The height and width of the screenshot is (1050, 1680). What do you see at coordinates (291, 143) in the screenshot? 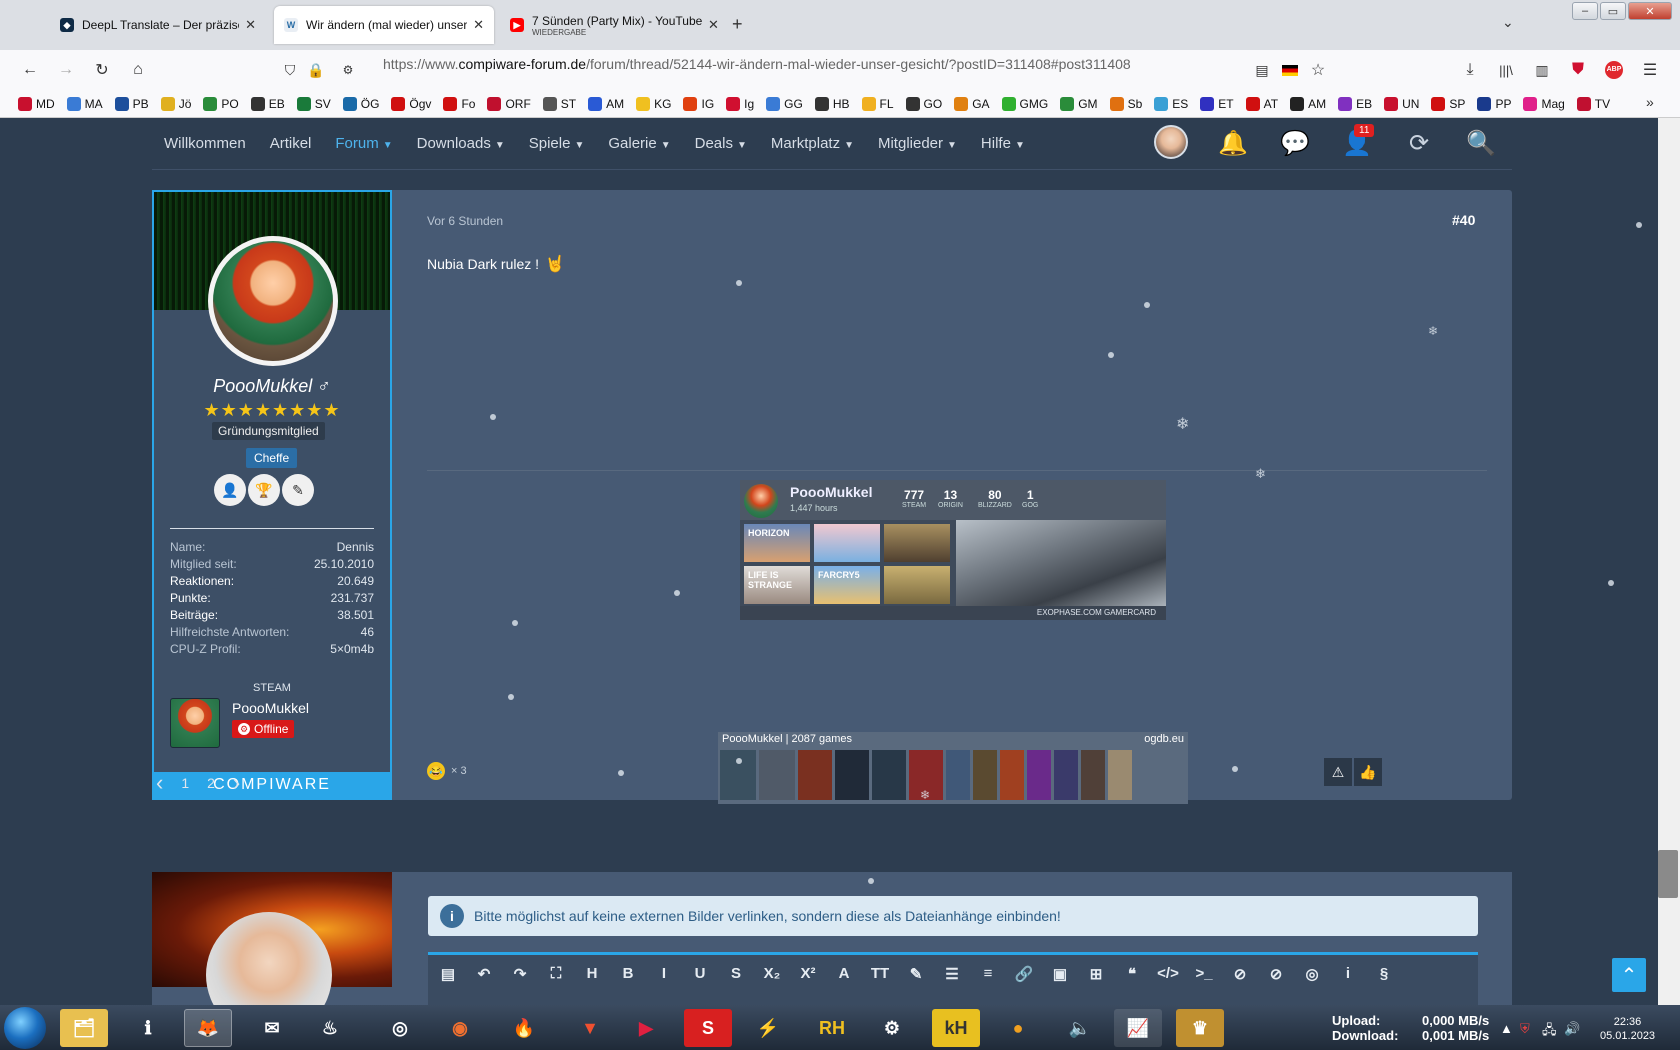
I see `nav-item-1: Artikel` at bounding box center [291, 143].